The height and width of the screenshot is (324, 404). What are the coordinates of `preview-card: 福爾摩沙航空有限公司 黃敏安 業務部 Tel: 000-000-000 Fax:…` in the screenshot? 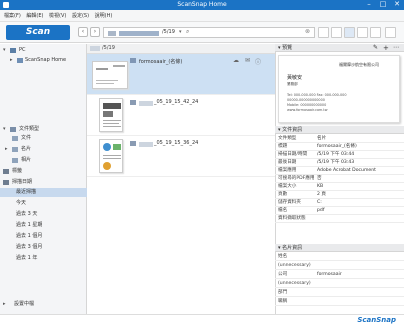 It's located at (339, 89).